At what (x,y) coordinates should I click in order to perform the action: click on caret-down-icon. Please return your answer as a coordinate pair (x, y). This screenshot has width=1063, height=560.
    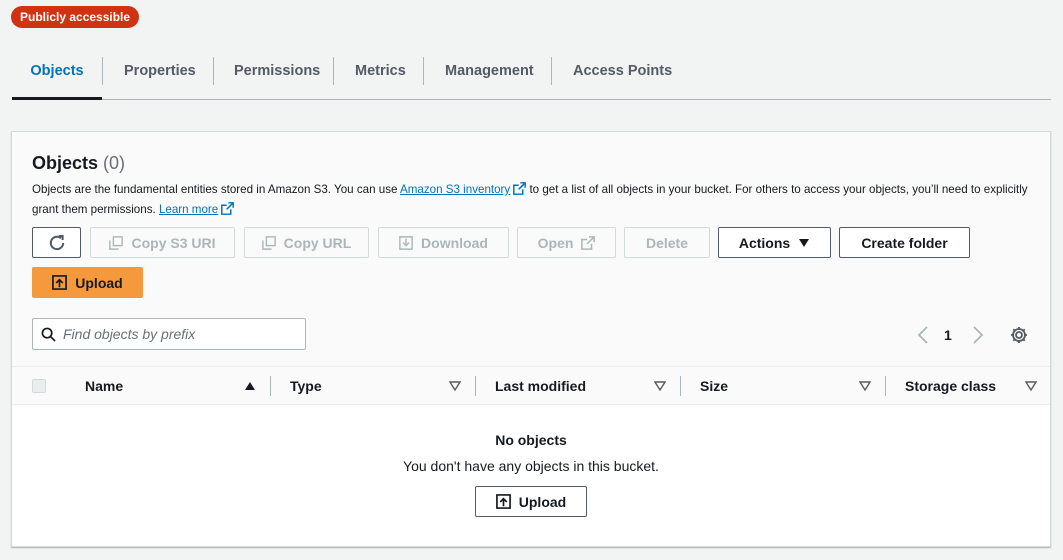
    Looking at the image, I should click on (804, 242).